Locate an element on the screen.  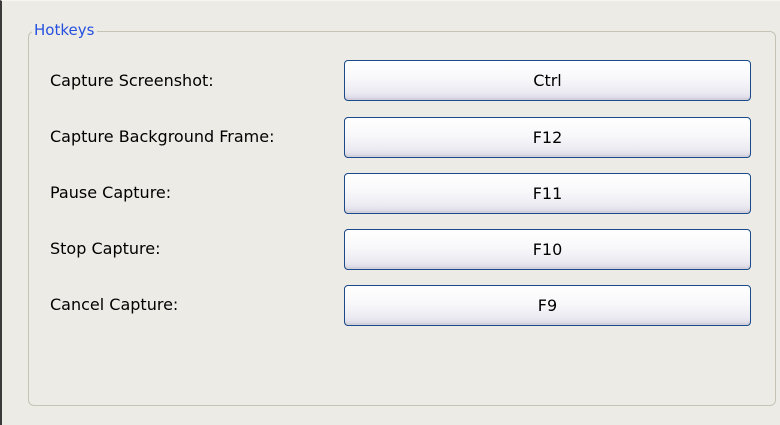
capture-screenshot-hotkey-button: Ctrl is located at coordinates (547, 80).